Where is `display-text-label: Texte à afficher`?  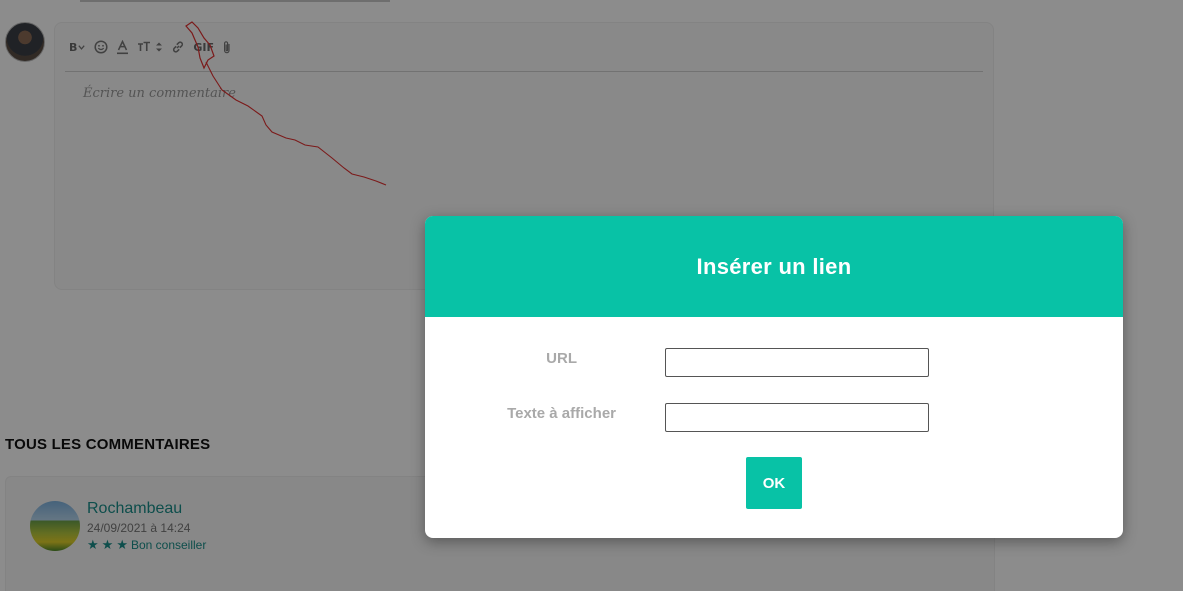 display-text-label: Texte à afficher is located at coordinates (561, 413).